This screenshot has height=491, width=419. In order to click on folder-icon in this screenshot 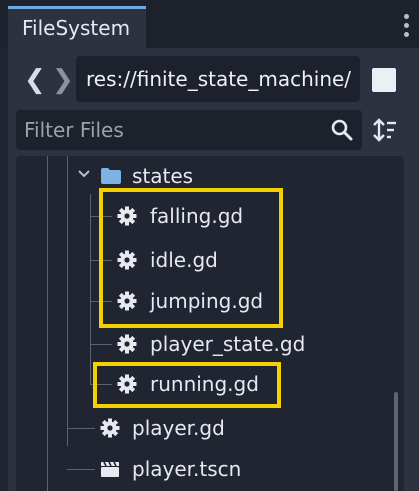, I will do `click(111, 176)`.